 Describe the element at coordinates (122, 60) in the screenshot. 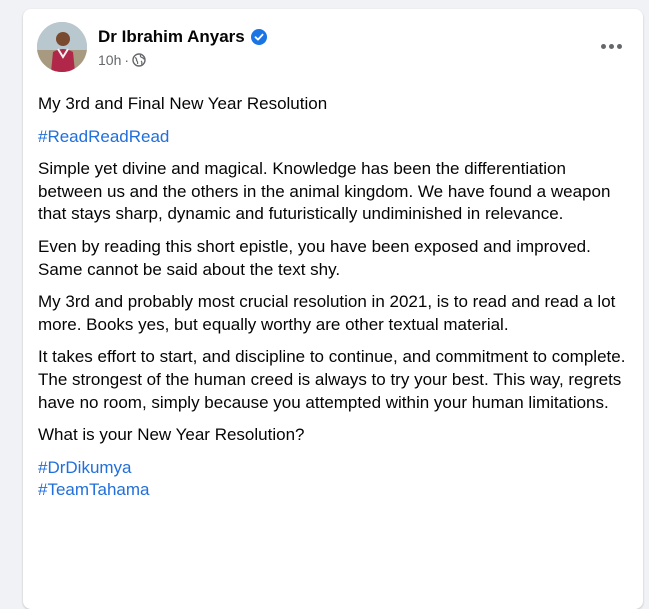

I see `post-meta: 10h ·` at that location.